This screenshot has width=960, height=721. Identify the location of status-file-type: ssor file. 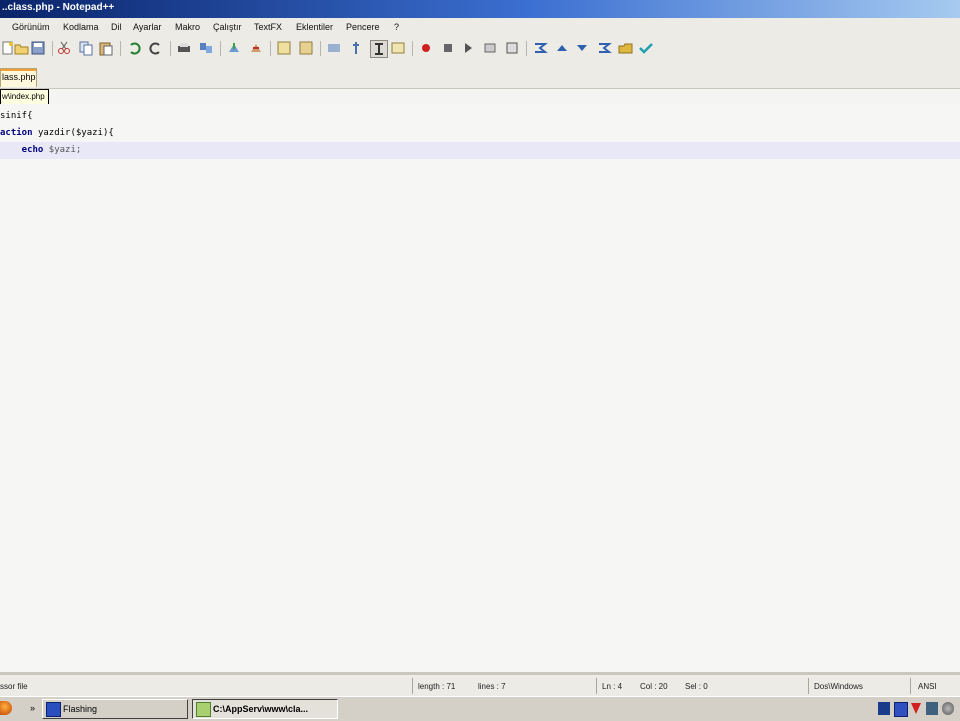
(14, 686).